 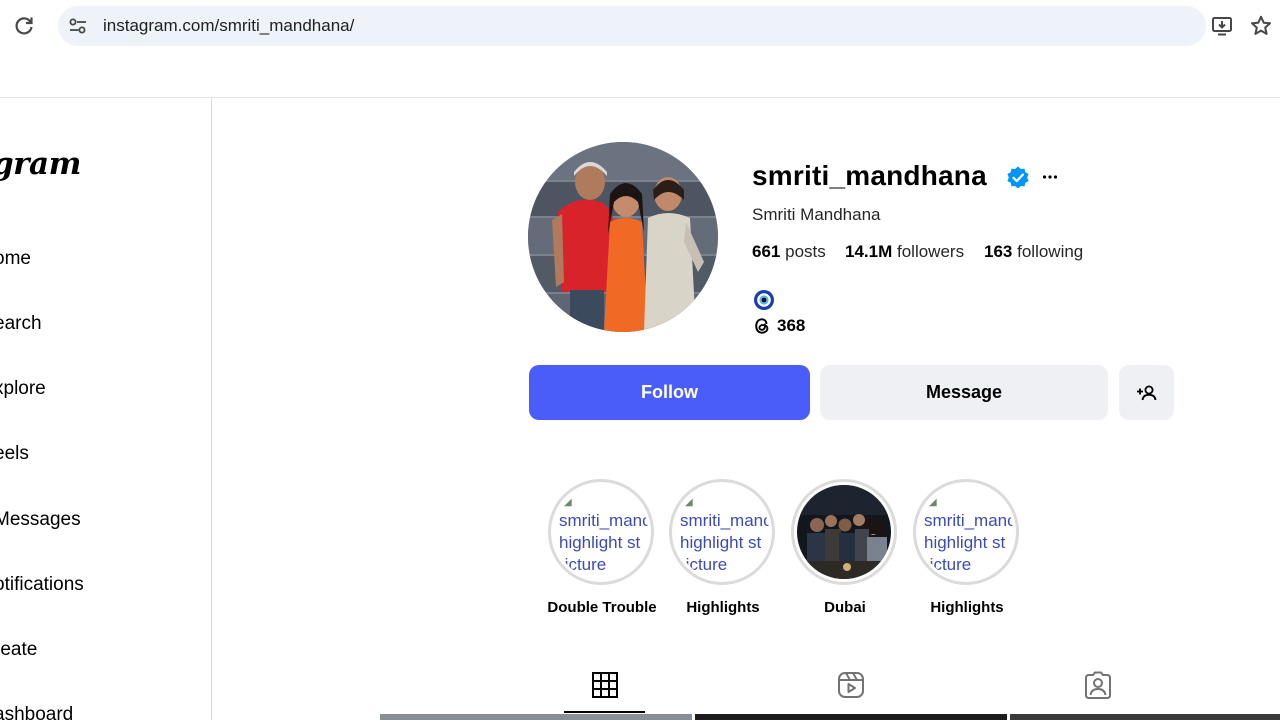 I want to click on posts-count: 661 posts, so click(x=789, y=252).